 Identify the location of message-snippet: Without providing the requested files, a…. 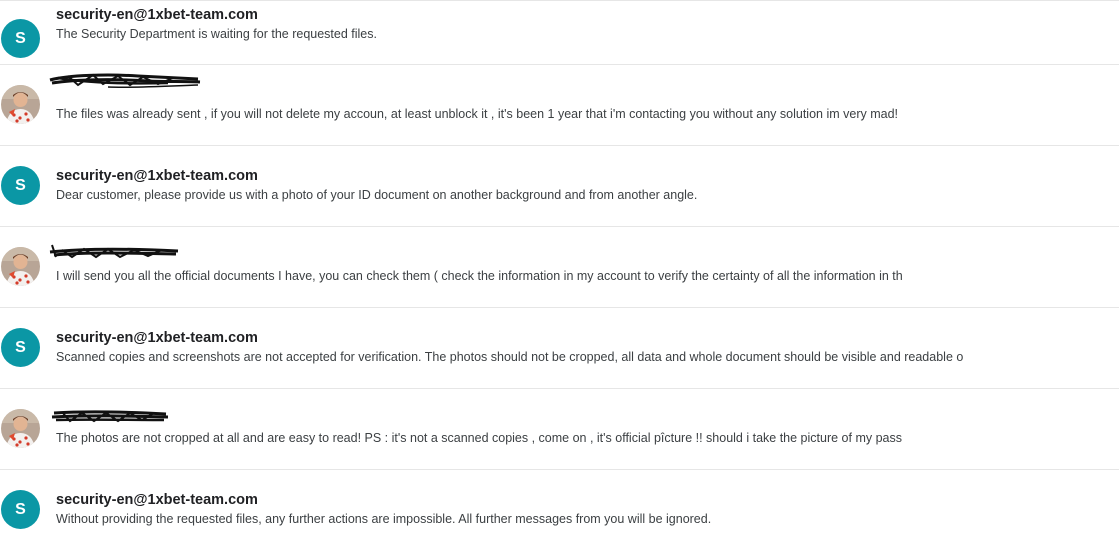
(384, 519).